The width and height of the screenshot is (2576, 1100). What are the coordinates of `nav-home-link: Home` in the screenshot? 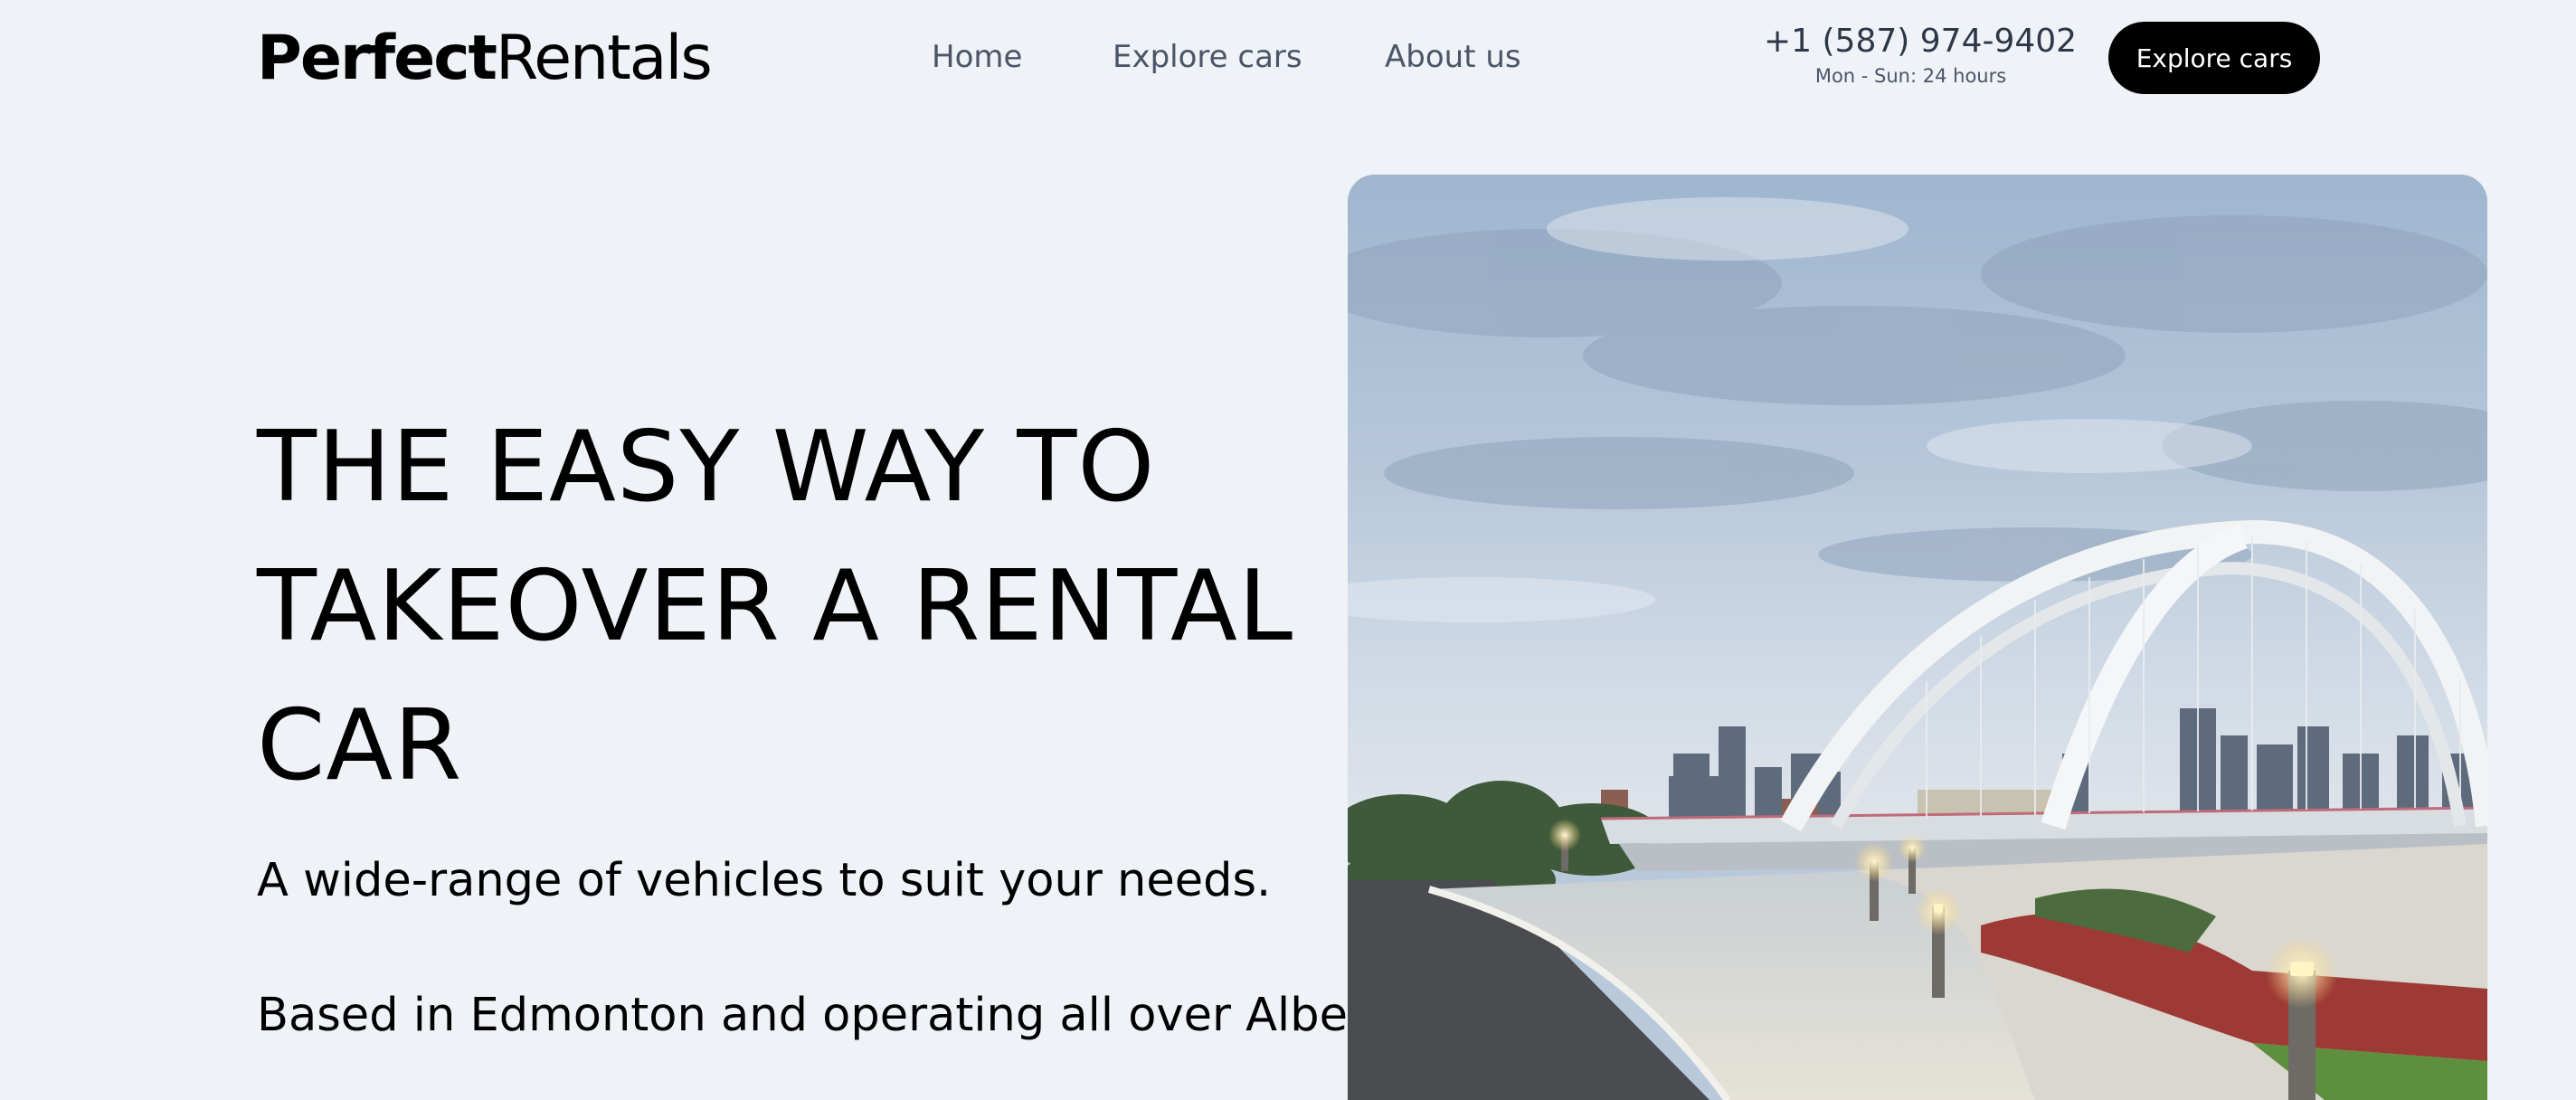 It's located at (977, 57).